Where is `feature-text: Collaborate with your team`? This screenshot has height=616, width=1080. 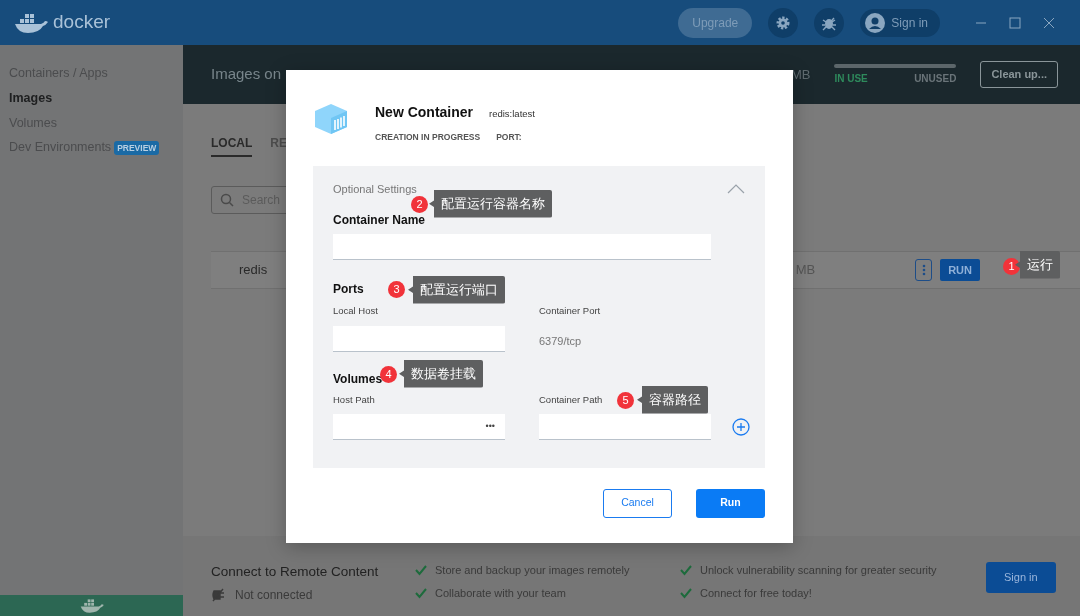
feature-text: Collaborate with your team is located at coordinates (500, 593).